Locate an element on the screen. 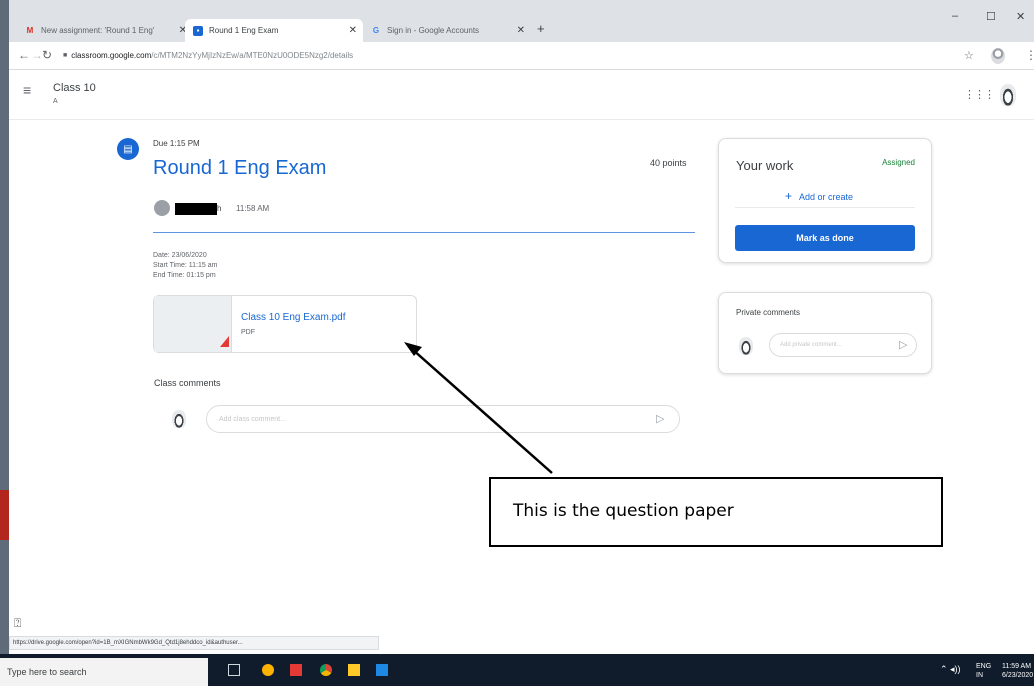  left-edge-strip is located at coordinates (4, 327).